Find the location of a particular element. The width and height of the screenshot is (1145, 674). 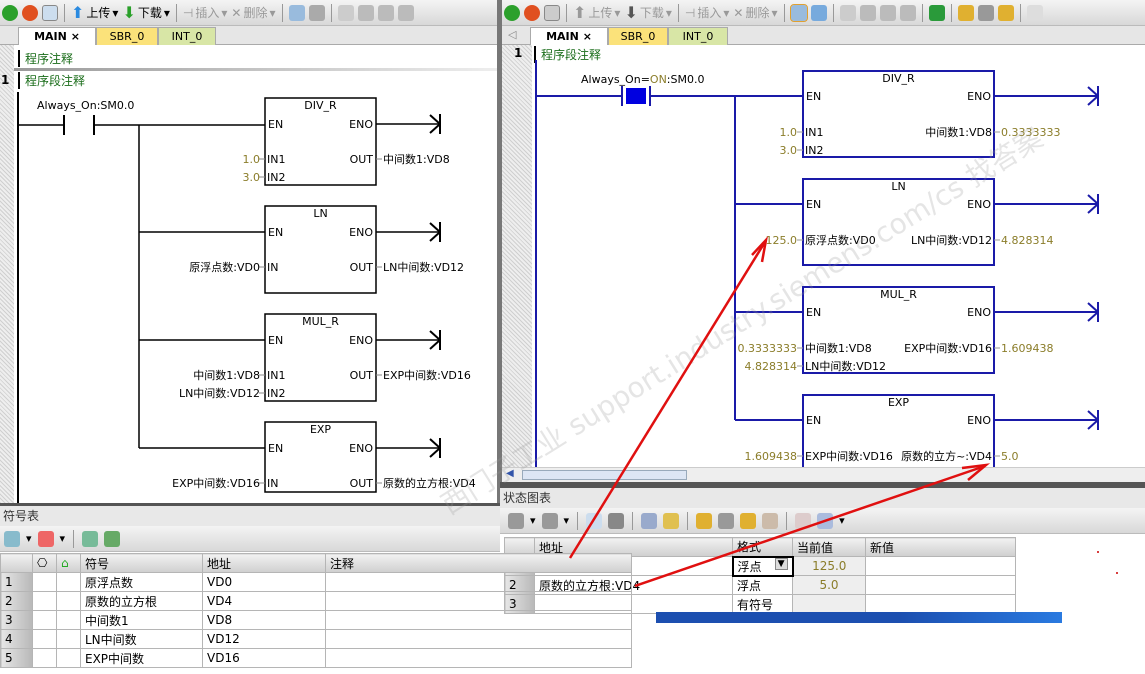

red-arrow-to-output is located at coordinates (810, 526).